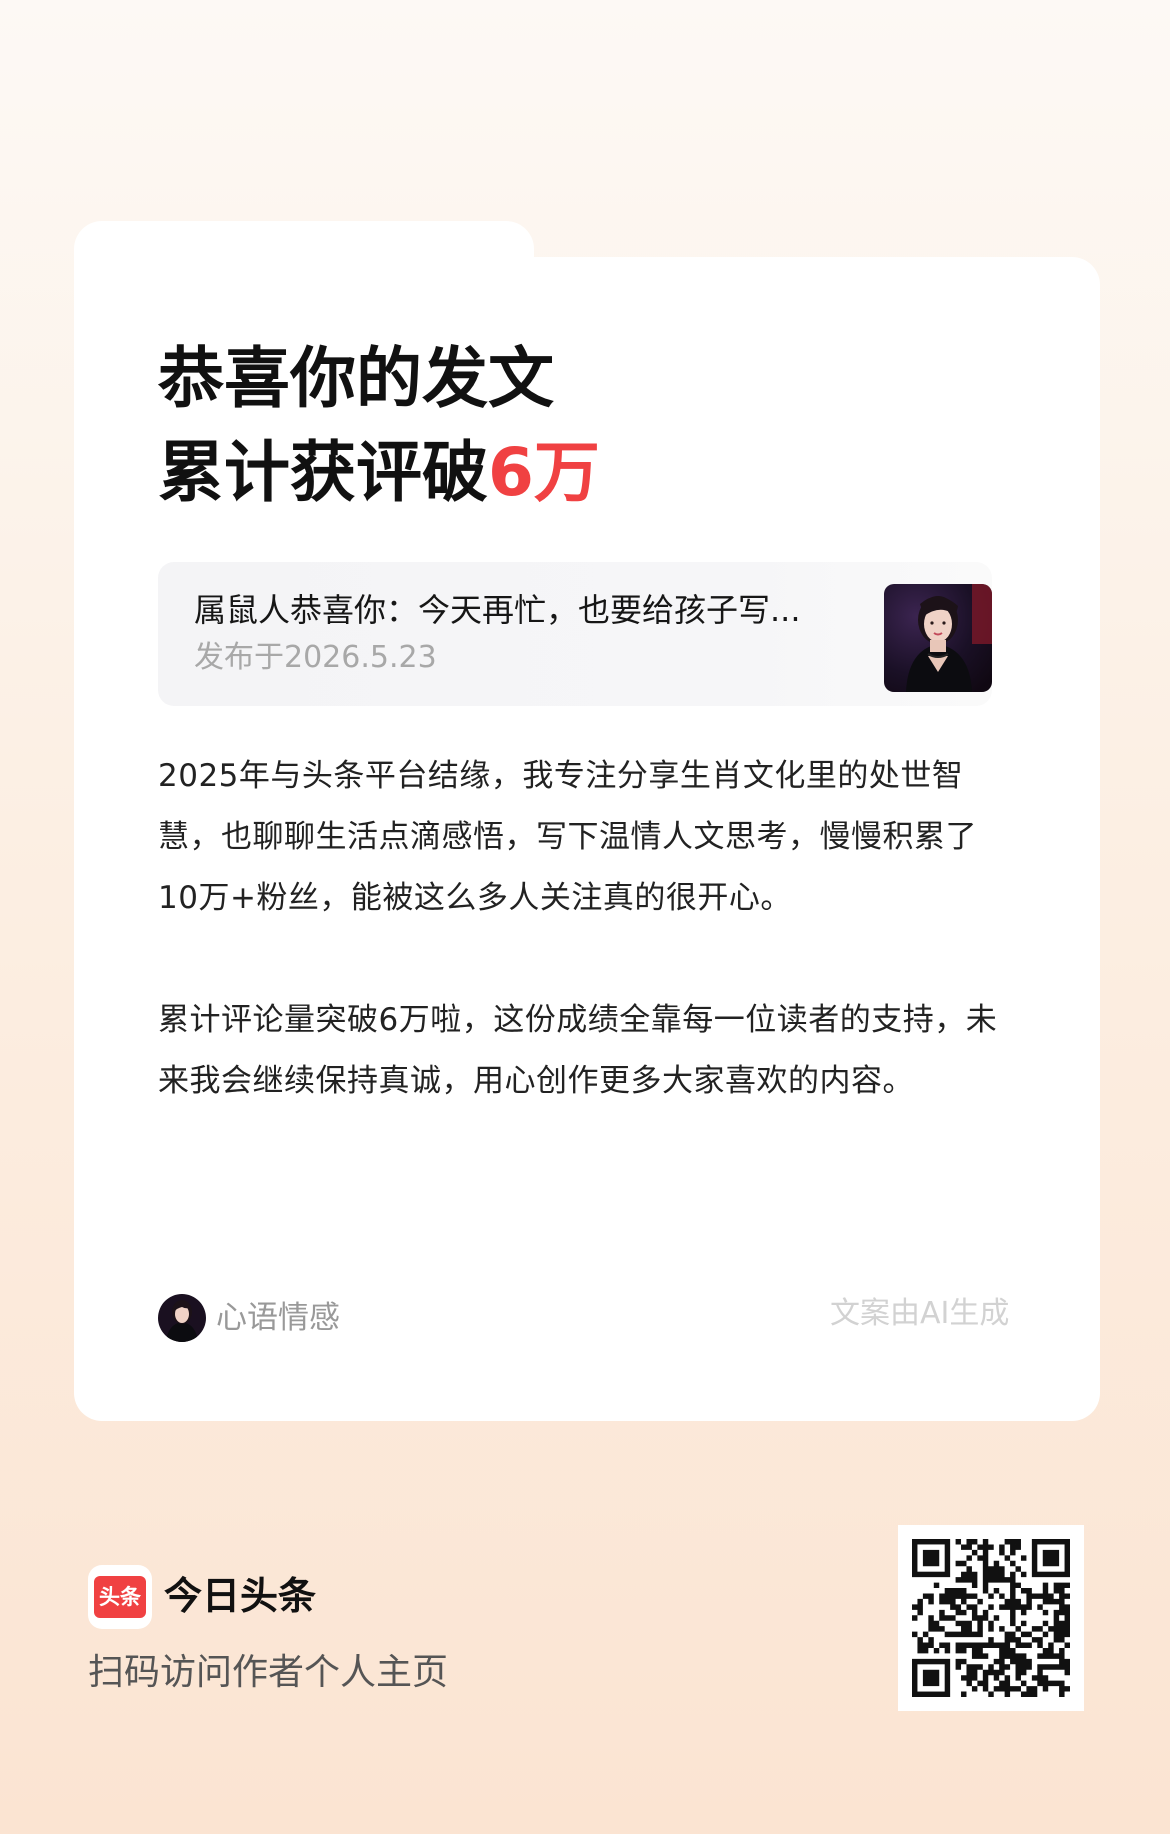 The height and width of the screenshot is (1834, 1170). Describe the element at coordinates (920, 1313) in the screenshot. I see `ai-generated-note: 文案由AI生成` at that location.